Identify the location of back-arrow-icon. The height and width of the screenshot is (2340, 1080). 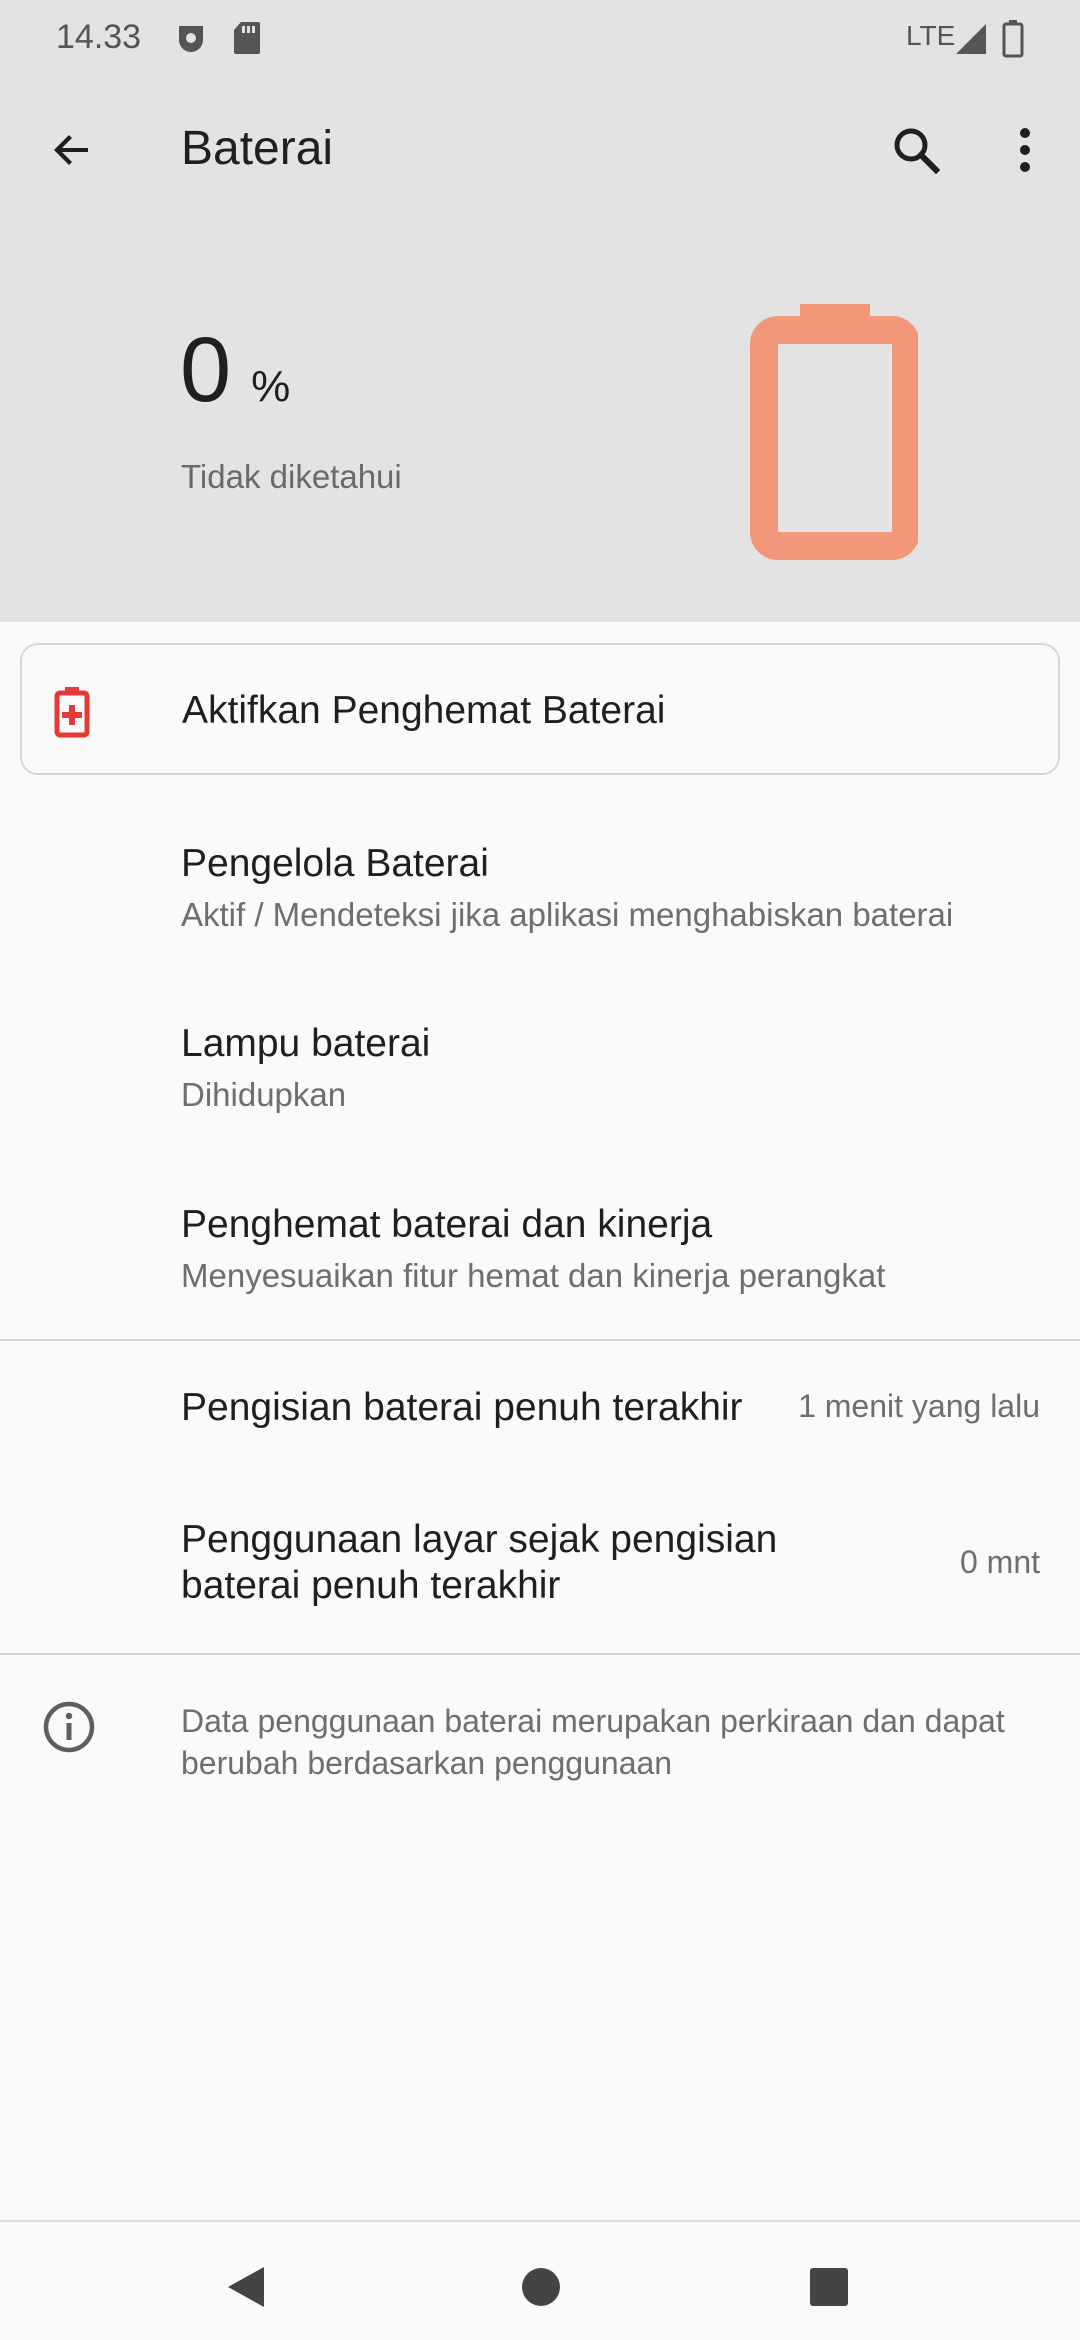
(71, 150).